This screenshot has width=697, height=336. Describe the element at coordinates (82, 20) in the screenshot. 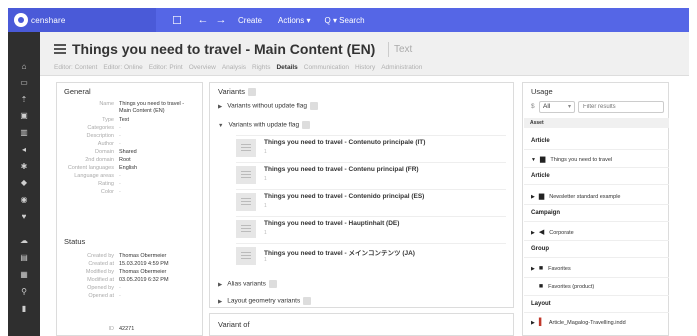

I see `logo: censhare` at that location.